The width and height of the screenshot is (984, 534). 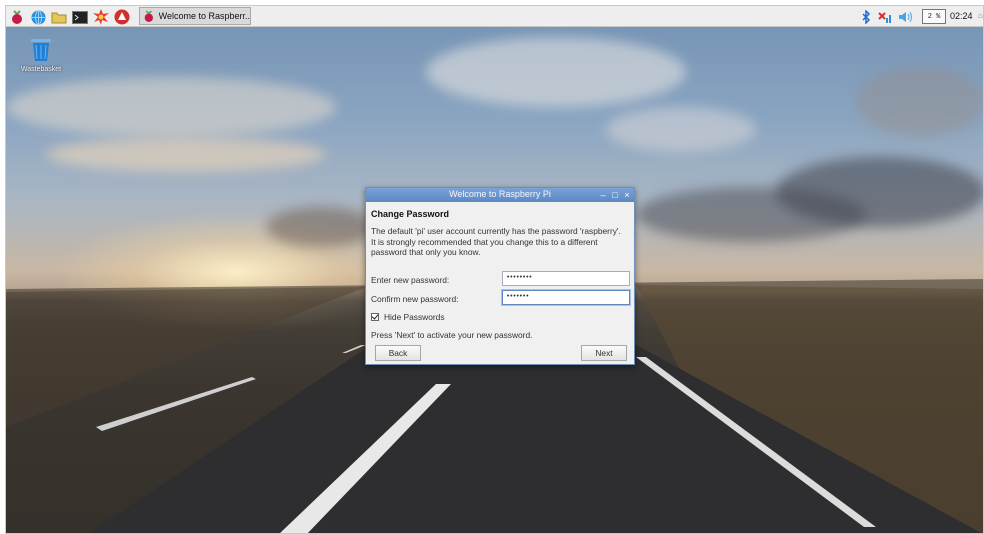 I want to click on next-button: Next, so click(x=604, y=353).